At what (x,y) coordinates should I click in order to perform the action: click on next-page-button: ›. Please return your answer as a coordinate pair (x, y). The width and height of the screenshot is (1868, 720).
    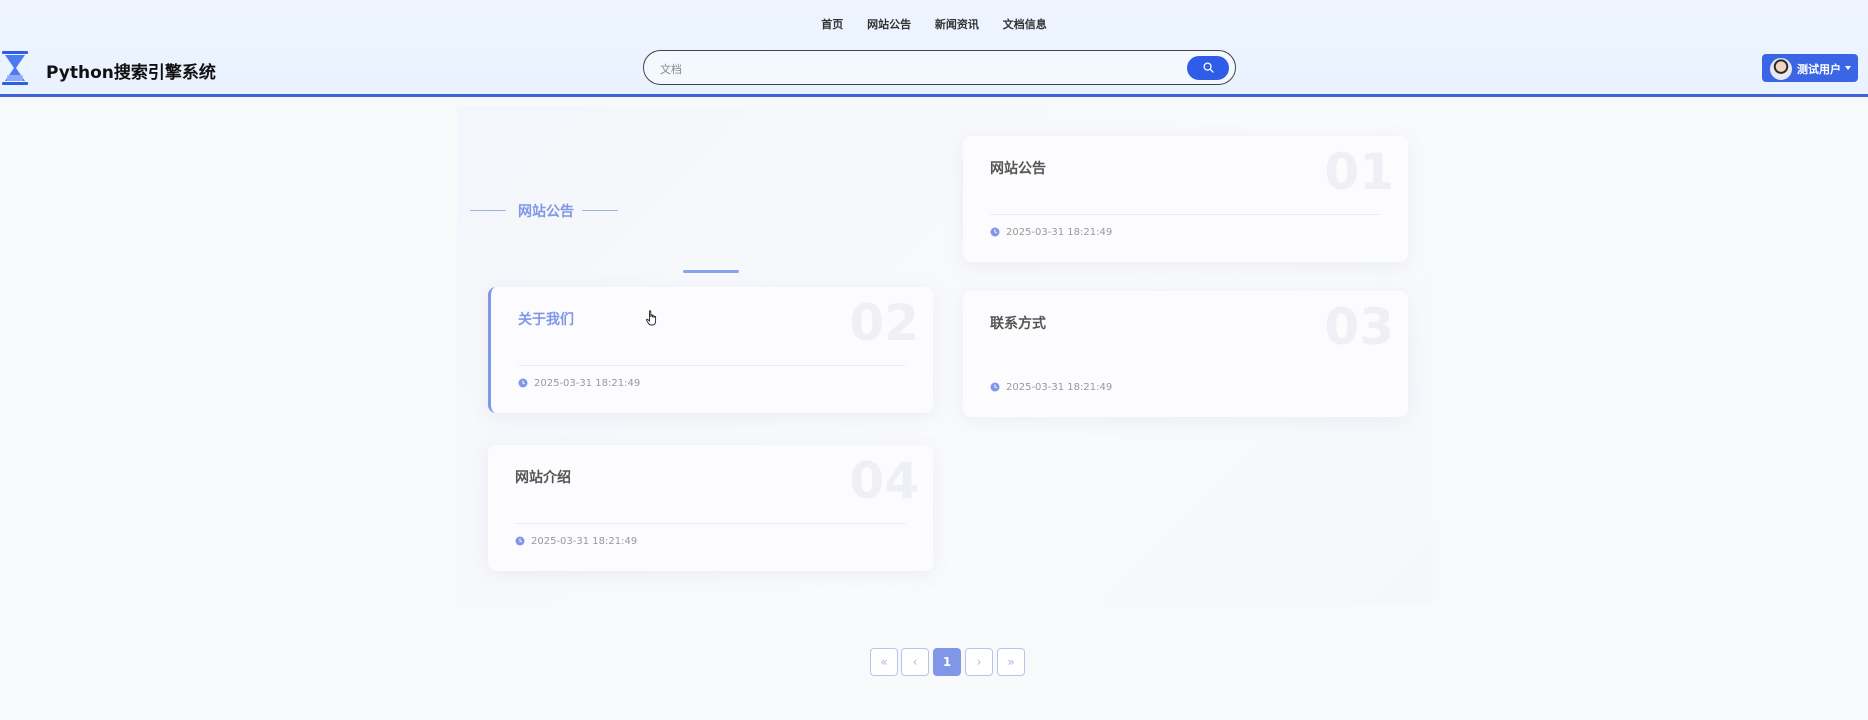
    Looking at the image, I should click on (979, 662).